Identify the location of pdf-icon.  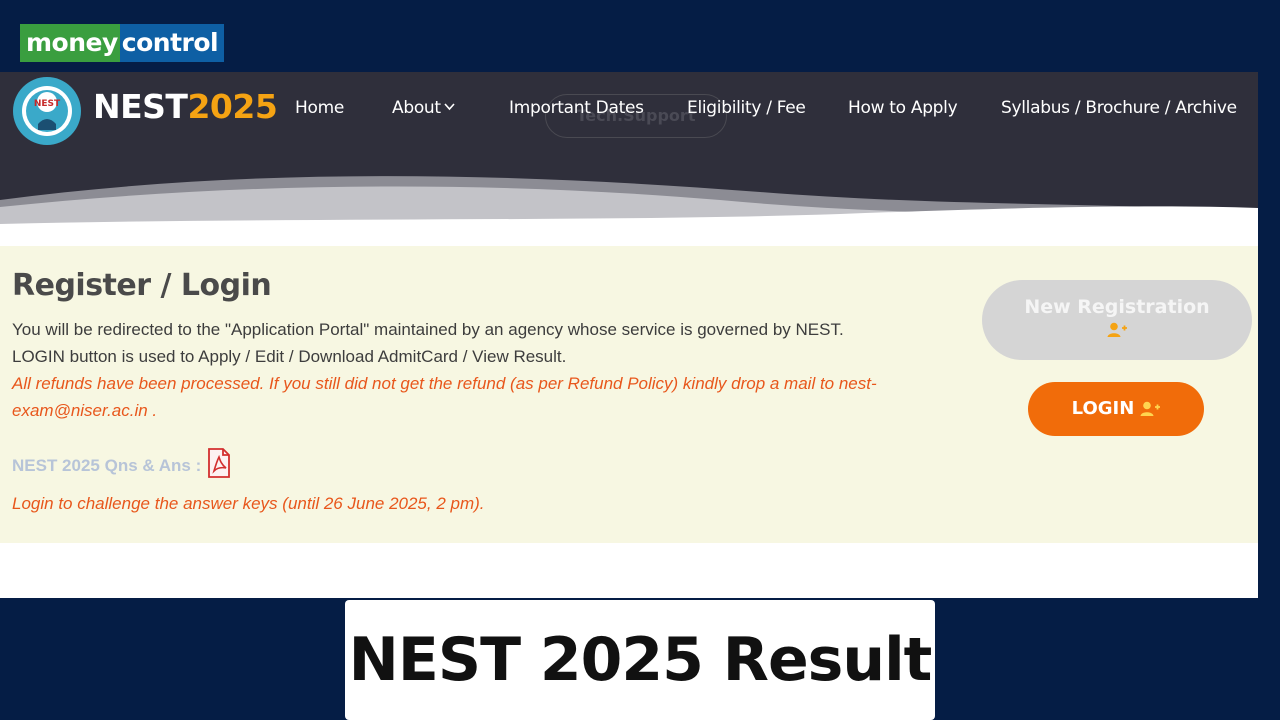
(219, 463).